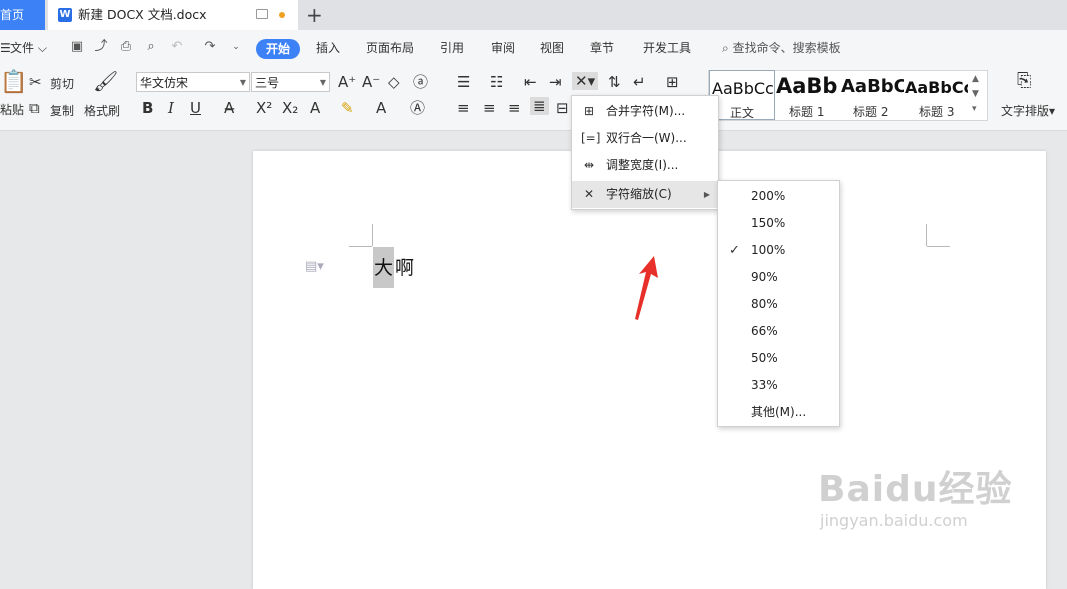 The height and width of the screenshot is (589, 1067). What do you see at coordinates (177, 47) in the screenshot?
I see `undo-icon: ↶` at bounding box center [177, 47].